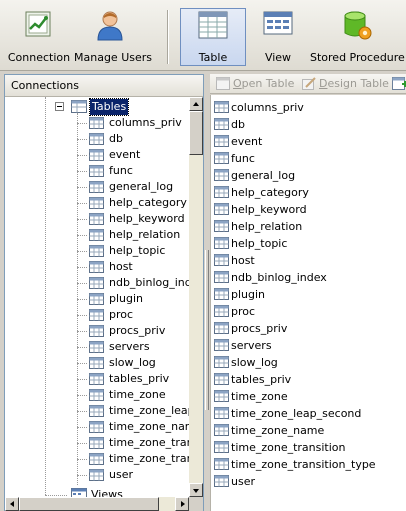  I want to click on tree-item: slow_log, so click(133, 363).